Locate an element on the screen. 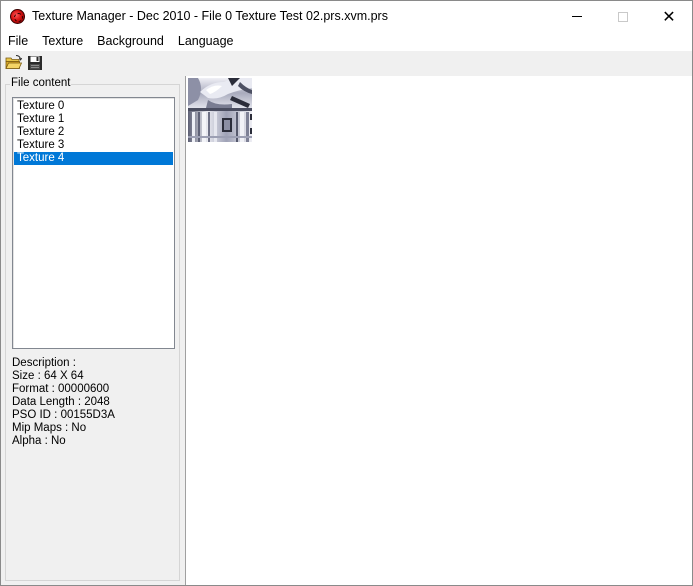 The height and width of the screenshot is (586, 693). minimize-icon is located at coordinates (577, 16).